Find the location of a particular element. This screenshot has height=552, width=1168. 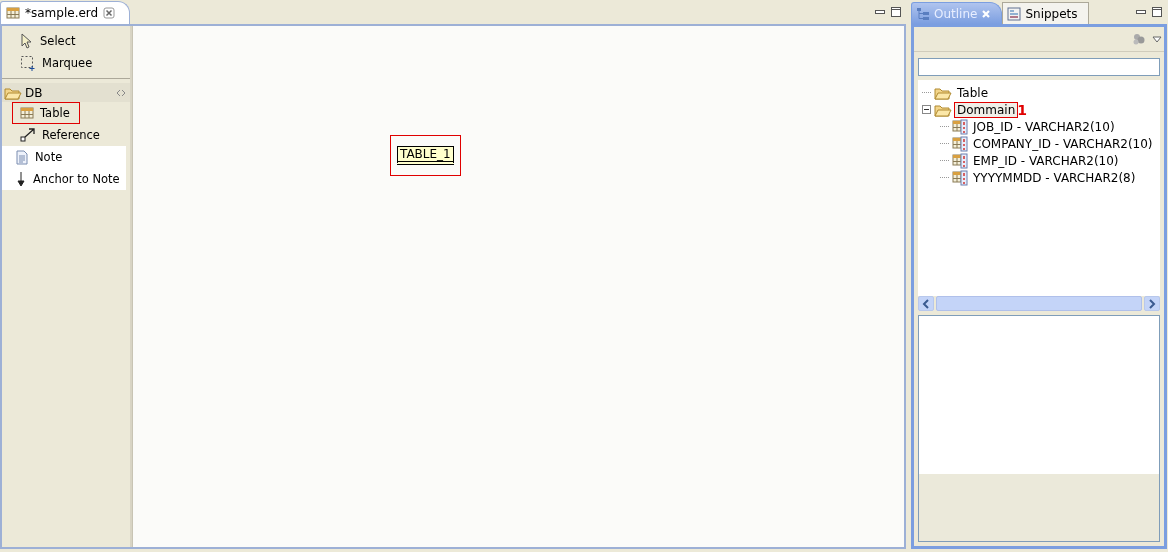

snippets-icon is located at coordinates (1014, 13).